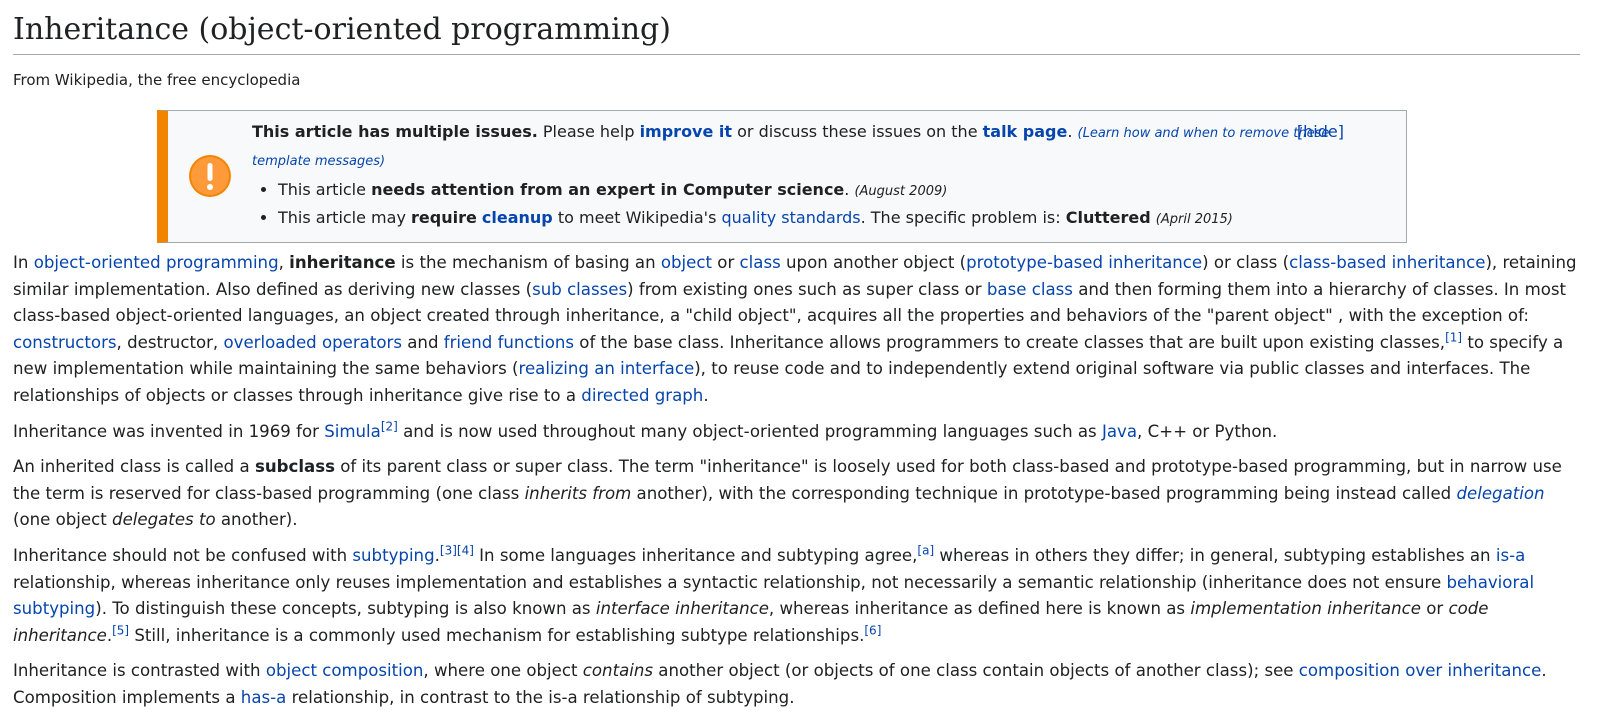 The width and height of the screenshot is (1620, 721). Describe the element at coordinates (1320, 132) in the screenshot. I see `hide-button: [hide]` at that location.